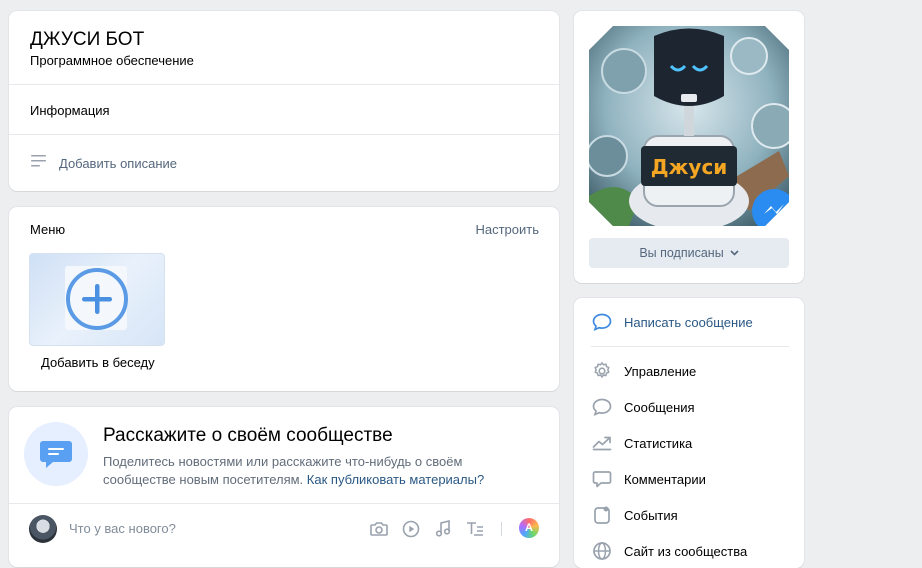  Describe the element at coordinates (660, 371) in the screenshot. I see `manage-label: Управление` at that location.